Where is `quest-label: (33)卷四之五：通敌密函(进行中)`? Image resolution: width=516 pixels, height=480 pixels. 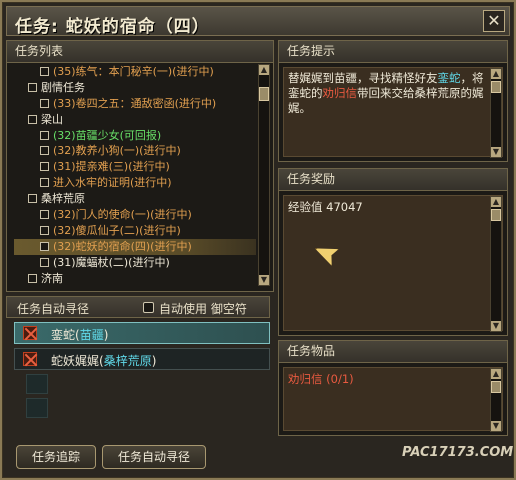
quest-label: (33)卷四之五：通敌密函(进行中) is located at coordinates (135, 103).